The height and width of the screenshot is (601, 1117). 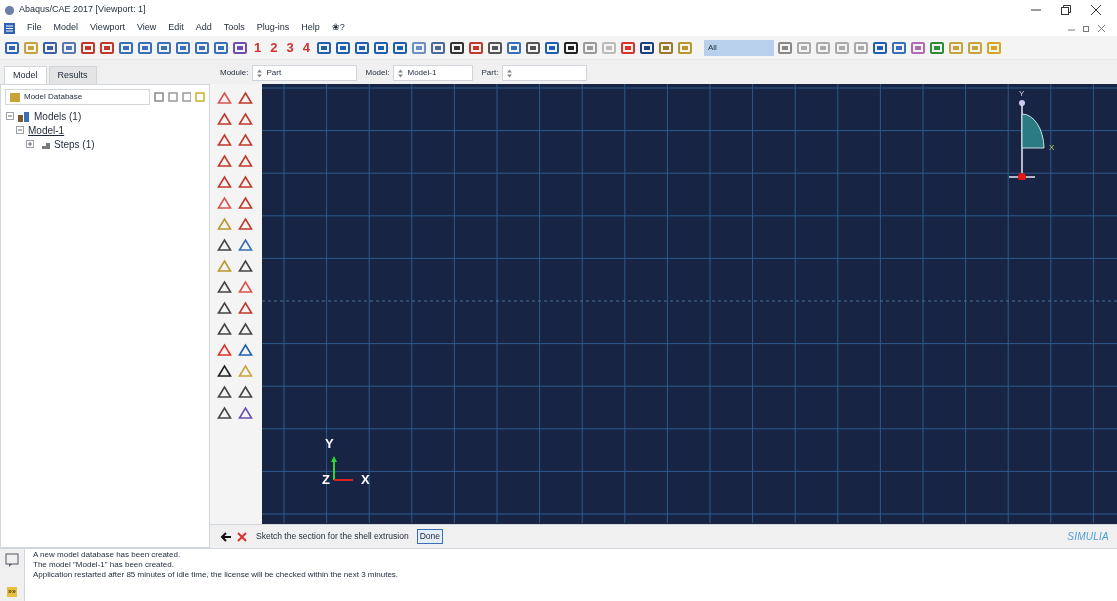 What do you see at coordinates (104, 565) in the screenshot?
I see `message-line: The model "Model-1" has been created.` at bounding box center [104, 565].